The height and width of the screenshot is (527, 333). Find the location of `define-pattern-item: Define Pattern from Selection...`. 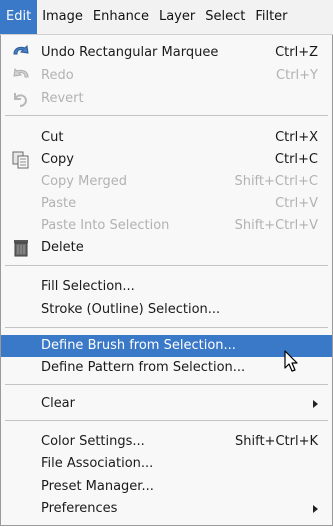

define-pattern-item: Define Pattern from Selection... is located at coordinates (166, 368).